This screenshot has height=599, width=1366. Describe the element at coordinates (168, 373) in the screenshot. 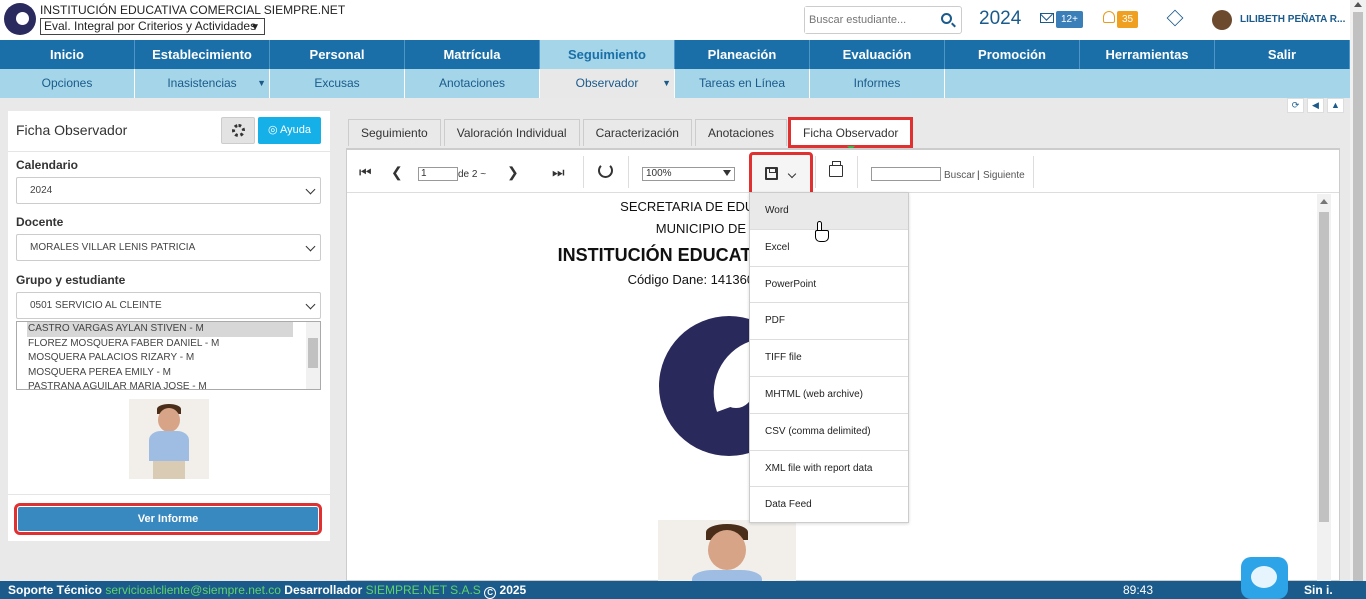

I see `list-item: MOSQUERA PEREA EMILY - M` at that location.